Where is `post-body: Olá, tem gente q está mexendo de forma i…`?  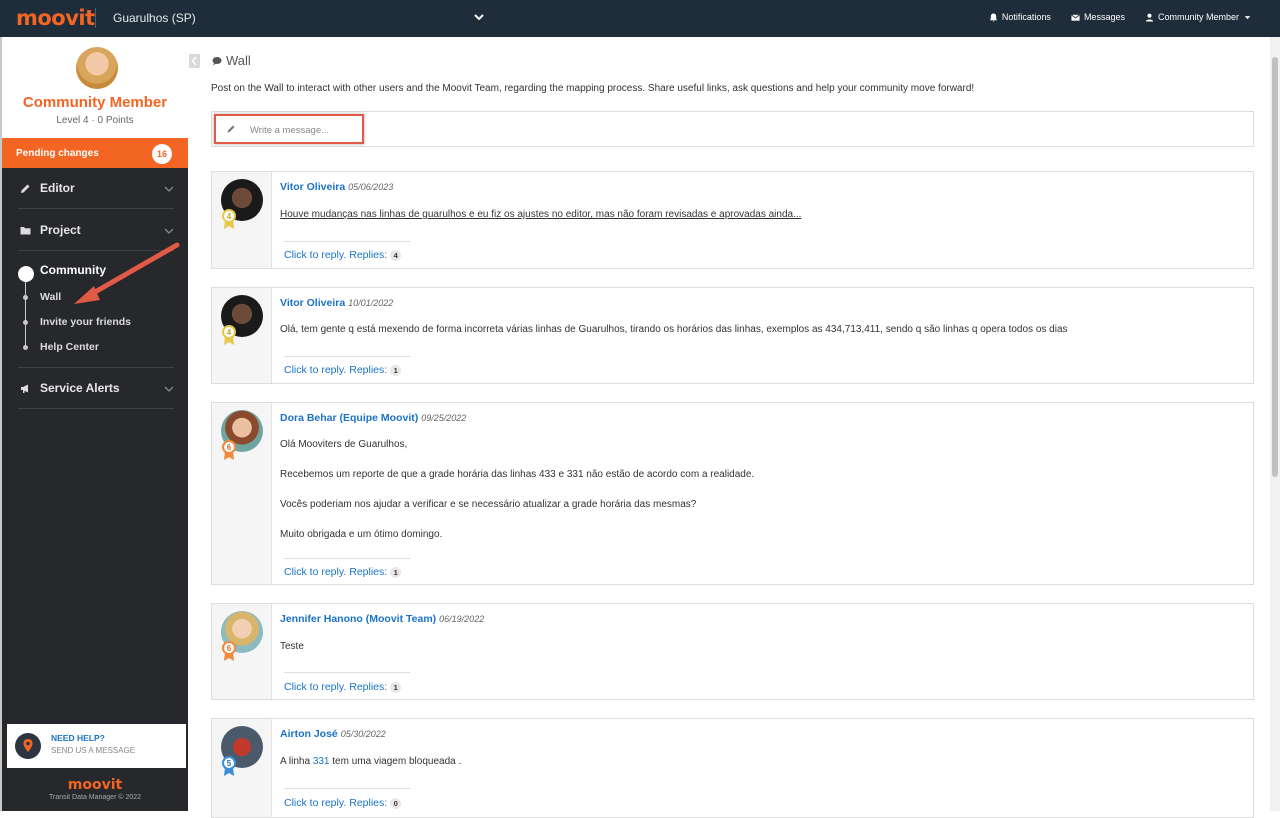
post-body: Olá, tem gente q está mexendo de forma i… is located at coordinates (674, 329).